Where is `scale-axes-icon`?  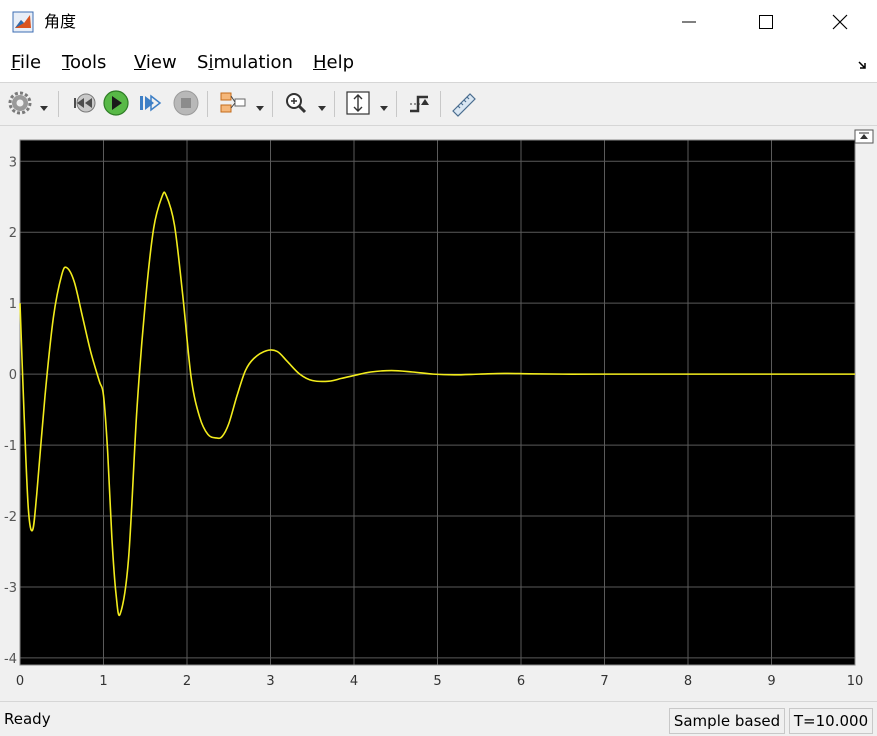 scale-axes-icon is located at coordinates (358, 103).